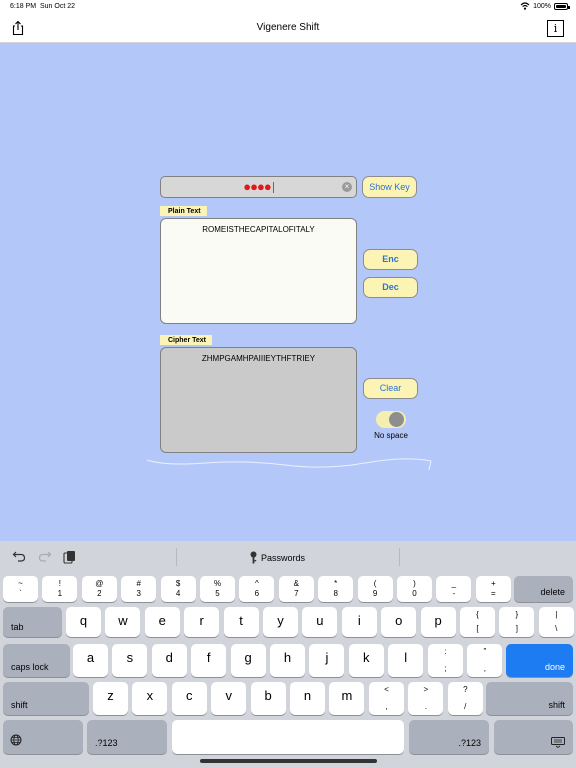 This screenshot has width=576, height=768. Describe the element at coordinates (426, 698) in the screenshot. I see `symbol-key: >.` at that location.